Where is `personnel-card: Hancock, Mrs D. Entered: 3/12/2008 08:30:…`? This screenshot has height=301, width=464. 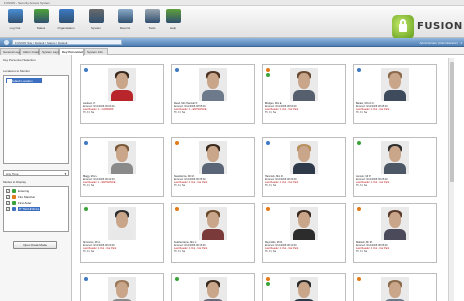 personnel-card: Hancock, Mrs D. Entered: 3/12/2008 08:30:… is located at coordinates (304, 167).